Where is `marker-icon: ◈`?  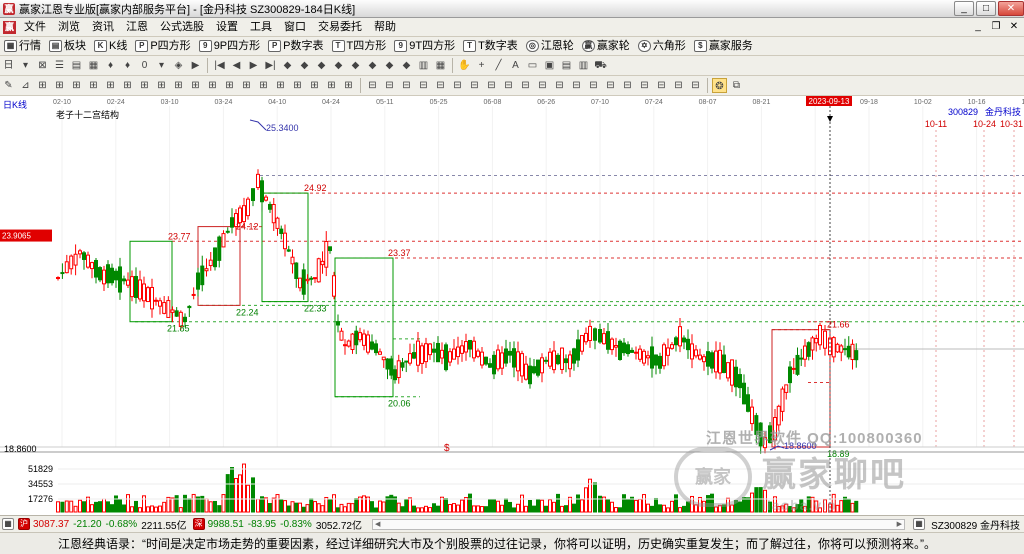 marker-icon: ◈ is located at coordinates (178, 65).